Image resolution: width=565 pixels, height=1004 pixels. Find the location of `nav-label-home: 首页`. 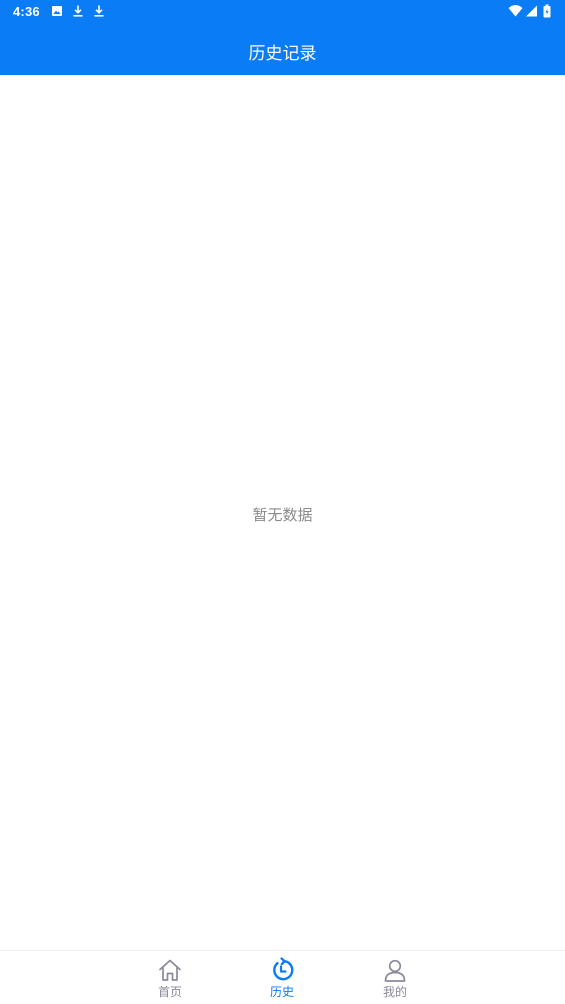

nav-label-home: 首页 is located at coordinates (169, 992).